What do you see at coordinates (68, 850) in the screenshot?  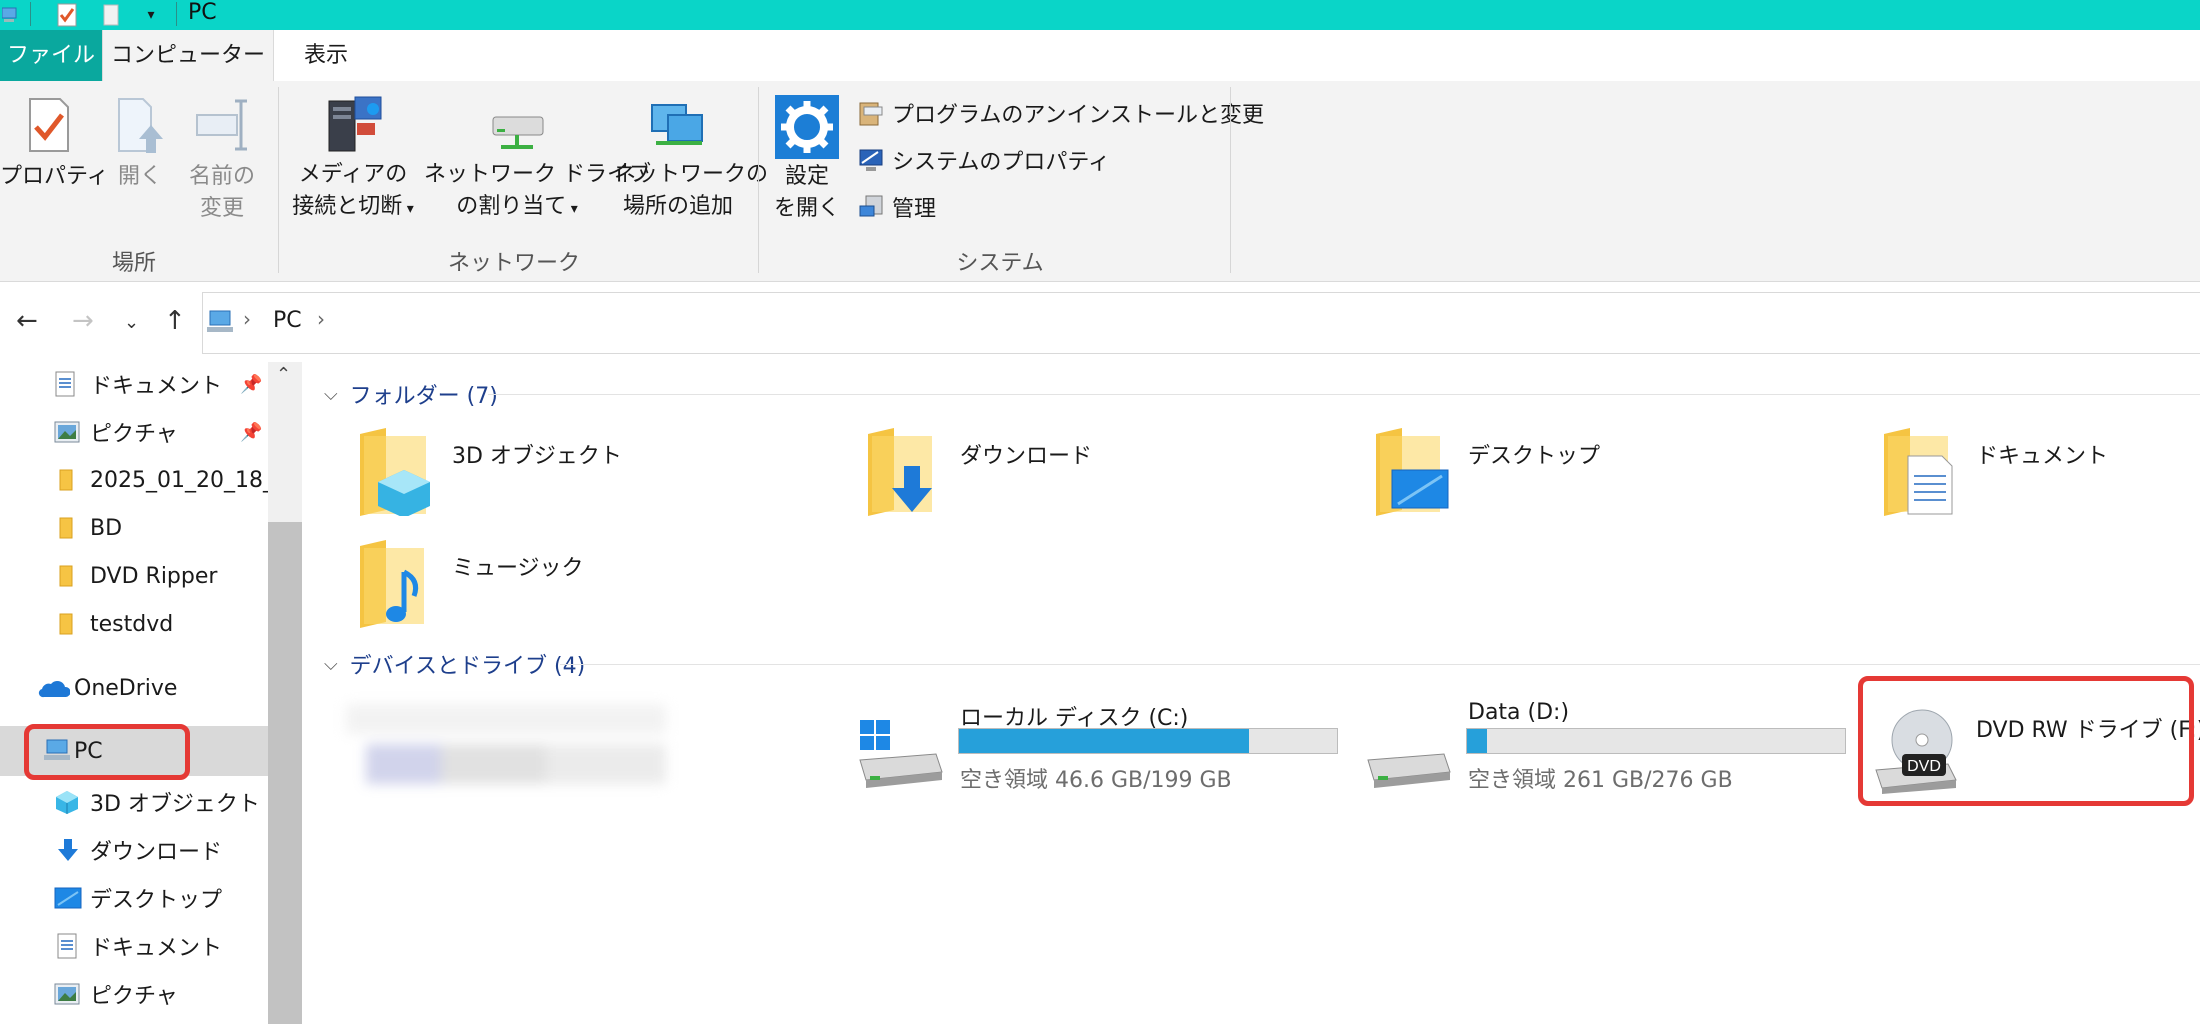 I see `download-arrow-icon` at bounding box center [68, 850].